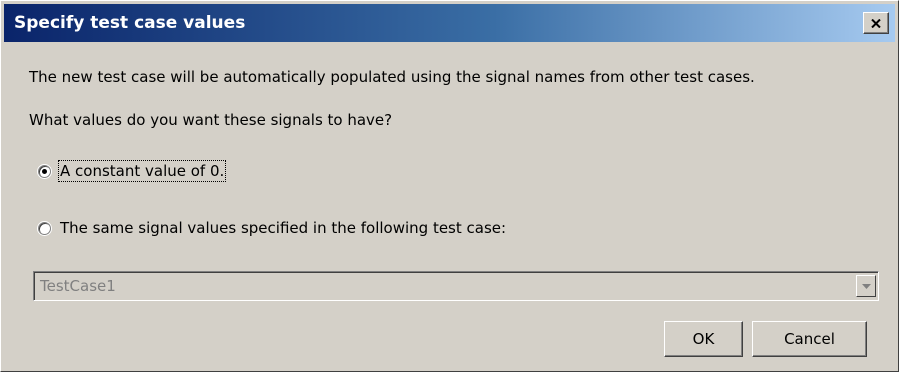 The image size is (899, 372). Describe the element at coordinates (809, 339) in the screenshot. I see `cancel-button: Cancel` at that location.